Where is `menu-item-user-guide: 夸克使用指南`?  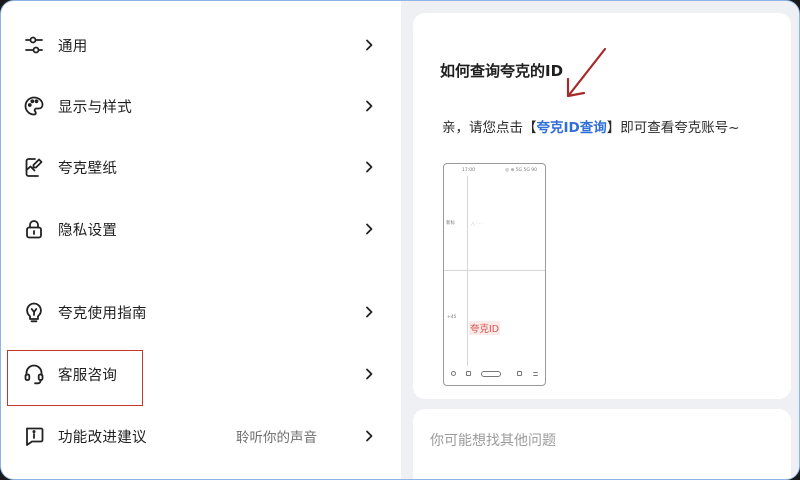 menu-item-user-guide: 夸克使用指南 is located at coordinates (201, 312).